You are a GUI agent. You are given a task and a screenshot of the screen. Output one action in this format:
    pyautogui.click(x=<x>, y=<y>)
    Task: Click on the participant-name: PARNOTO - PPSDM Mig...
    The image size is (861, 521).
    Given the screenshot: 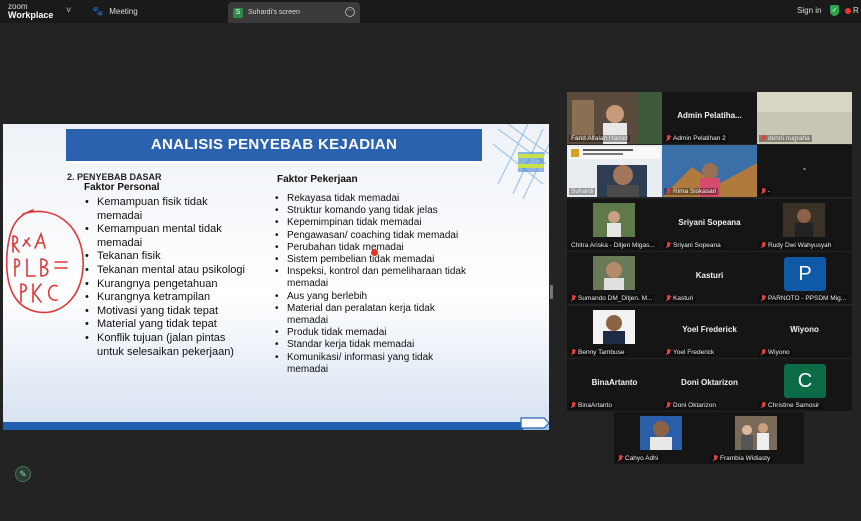 What is the action you would take?
    pyautogui.click(x=807, y=298)
    